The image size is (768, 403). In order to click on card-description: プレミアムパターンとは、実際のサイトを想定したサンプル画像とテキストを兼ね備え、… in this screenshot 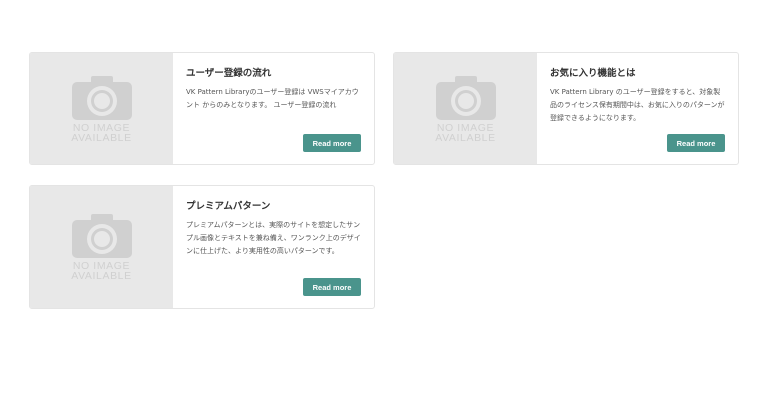, I will do `click(273, 238)`.